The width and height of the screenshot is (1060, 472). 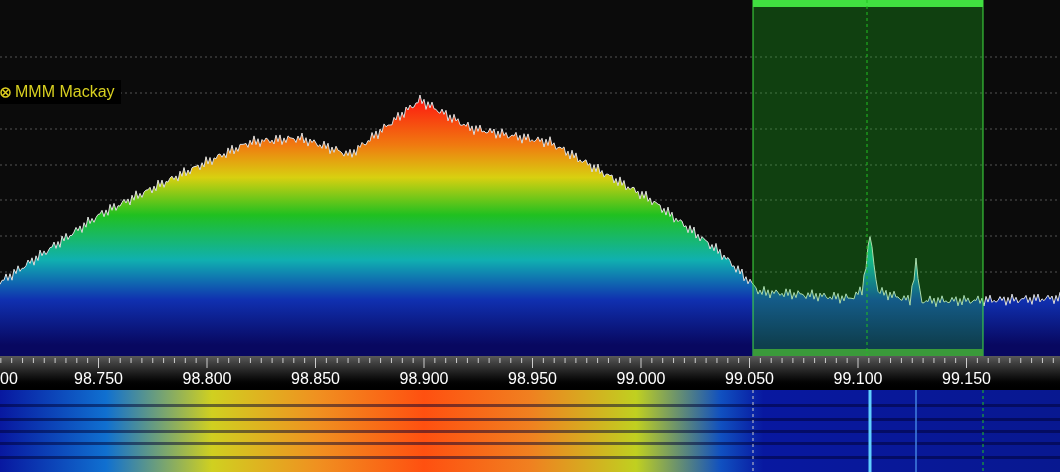 What do you see at coordinates (641, 379) in the screenshot?
I see `frequency-label: 99.000` at bounding box center [641, 379].